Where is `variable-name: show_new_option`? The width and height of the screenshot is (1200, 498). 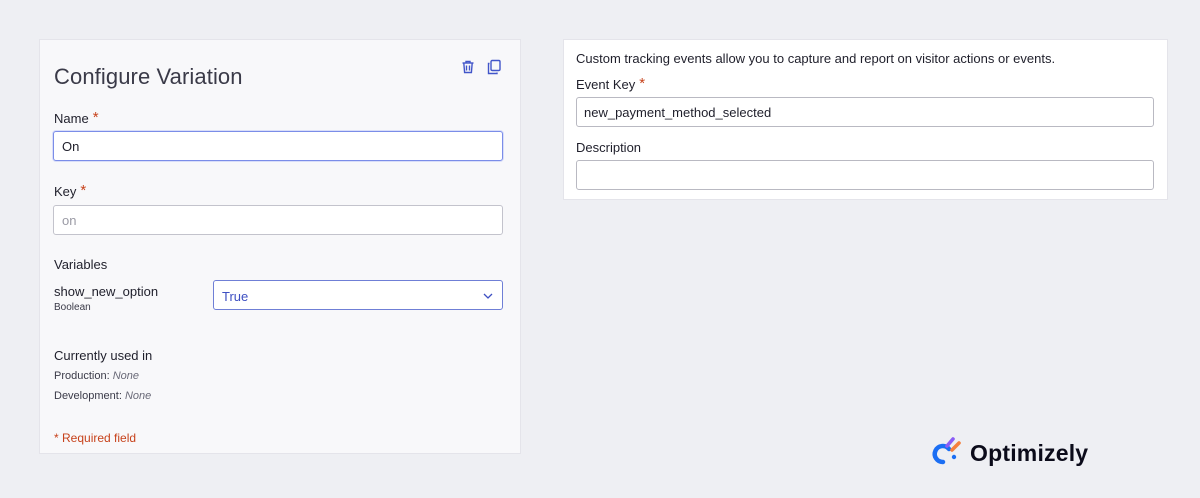
variable-name: show_new_option is located at coordinates (106, 291).